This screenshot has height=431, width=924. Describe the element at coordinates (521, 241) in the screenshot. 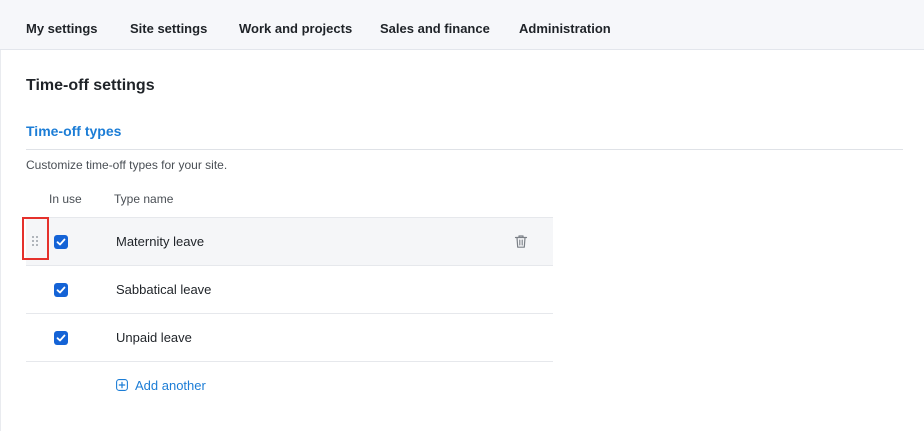

I see `trash-icon` at that location.